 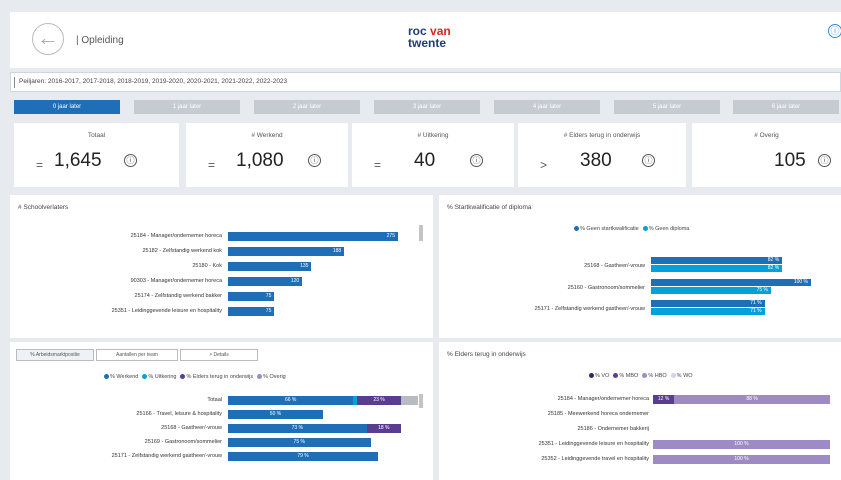 I want to click on tab-6-jaar-later: 6 jaar later, so click(x=786, y=107).